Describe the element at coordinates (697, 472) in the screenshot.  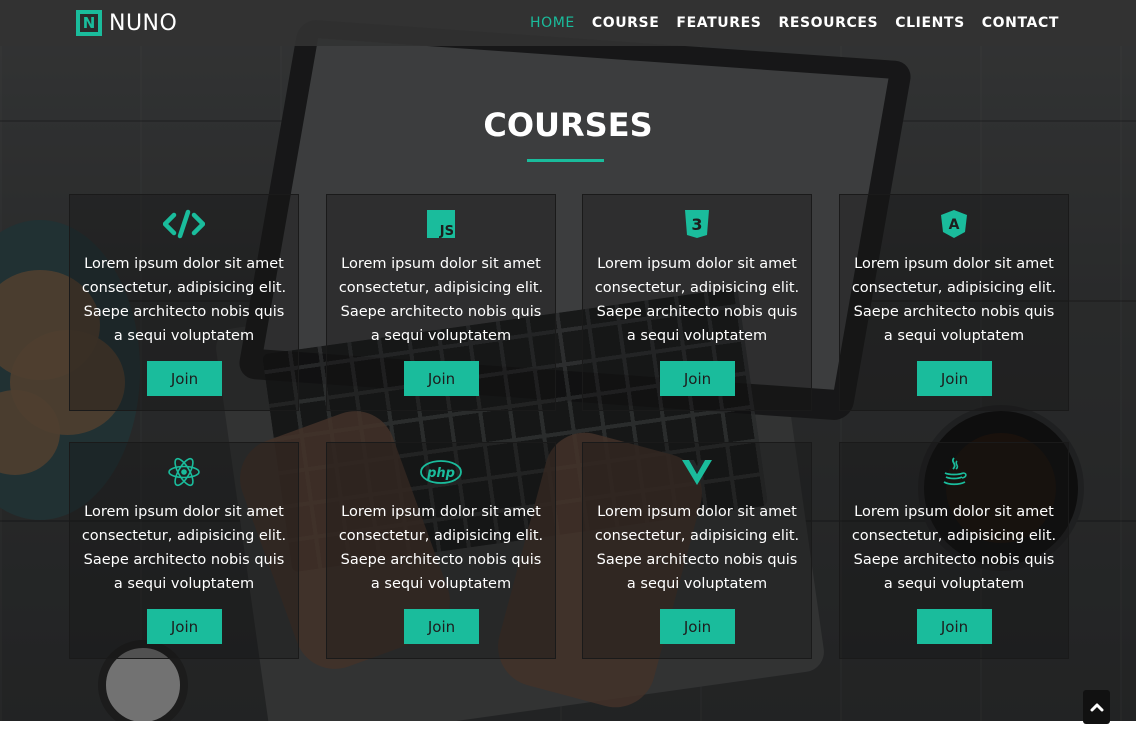
I see `vue-icon` at that location.